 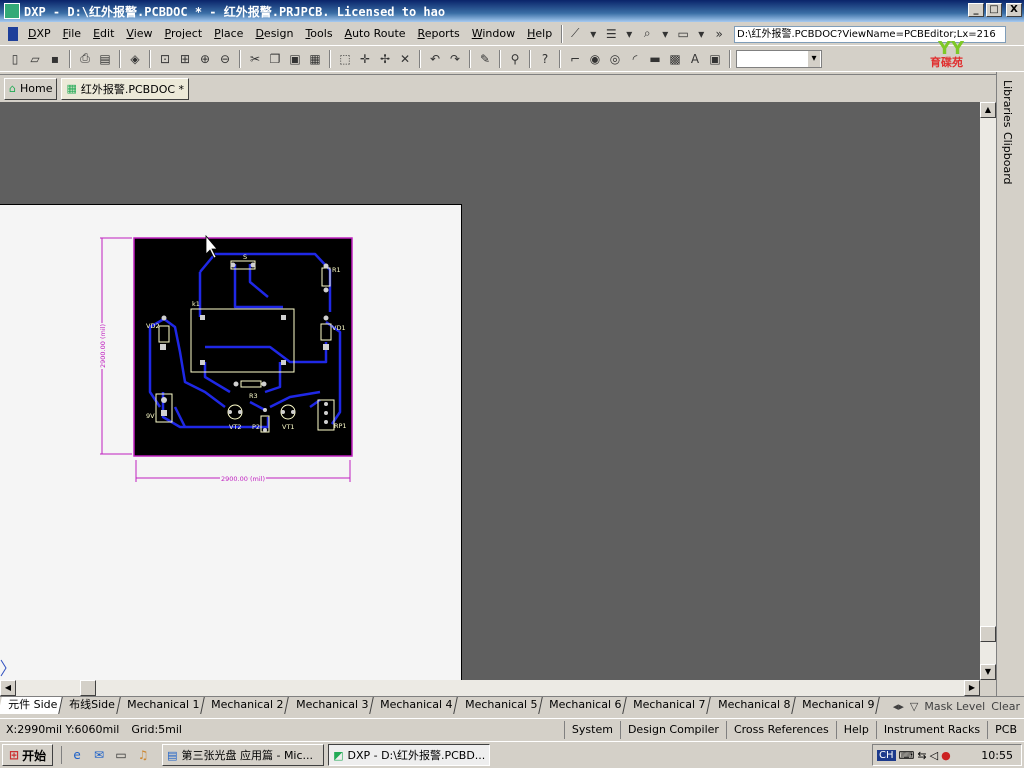 What do you see at coordinates (575, 59) in the screenshot?
I see `interactive-route-icon: ⌐` at bounding box center [575, 59].